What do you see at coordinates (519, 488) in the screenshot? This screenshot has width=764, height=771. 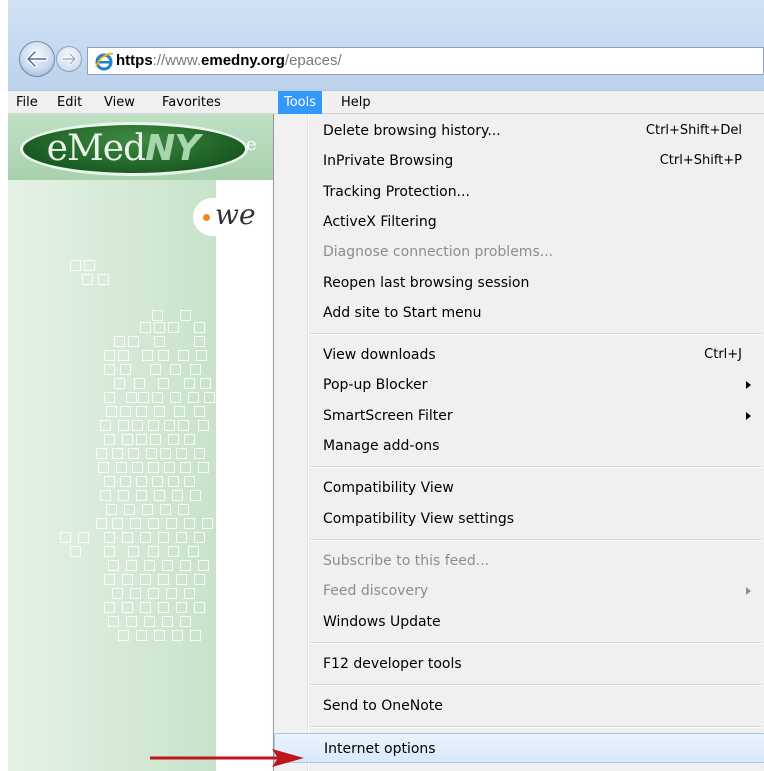 I see `menu-item-compatibility-view: Compatibility View` at bounding box center [519, 488].